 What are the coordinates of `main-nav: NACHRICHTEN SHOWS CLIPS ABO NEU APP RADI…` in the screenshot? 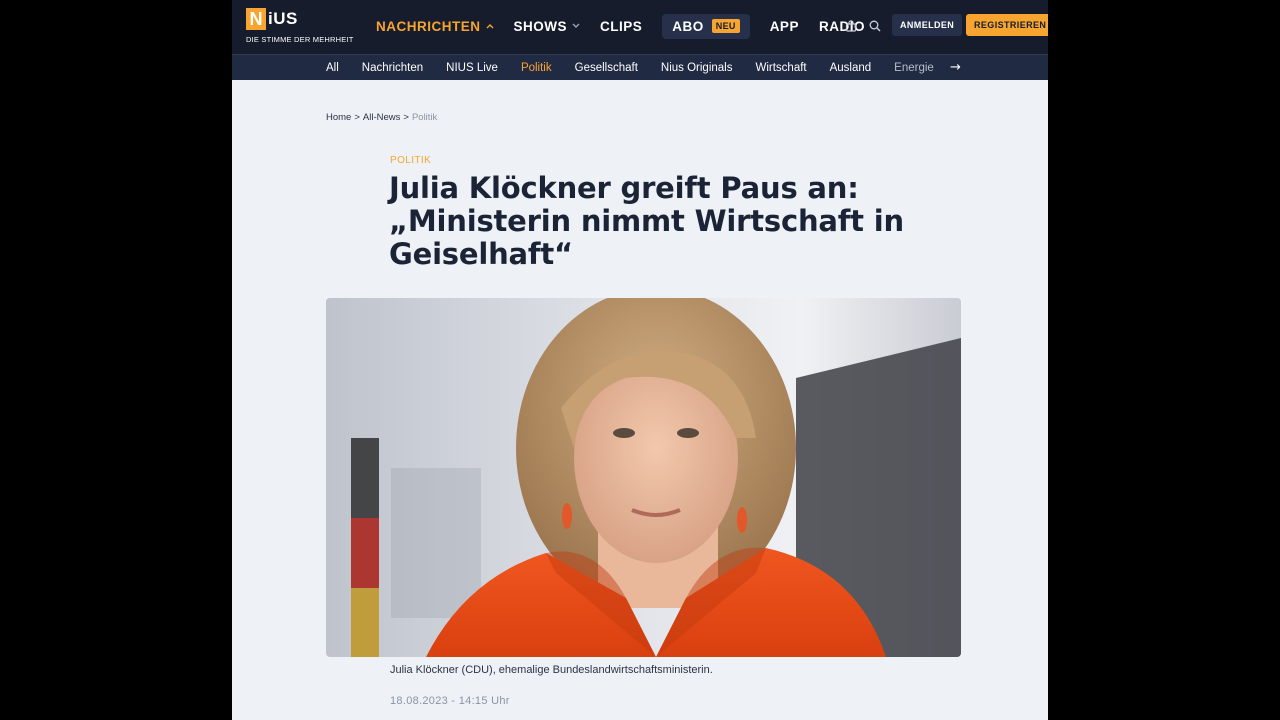 It's located at (630, 26).